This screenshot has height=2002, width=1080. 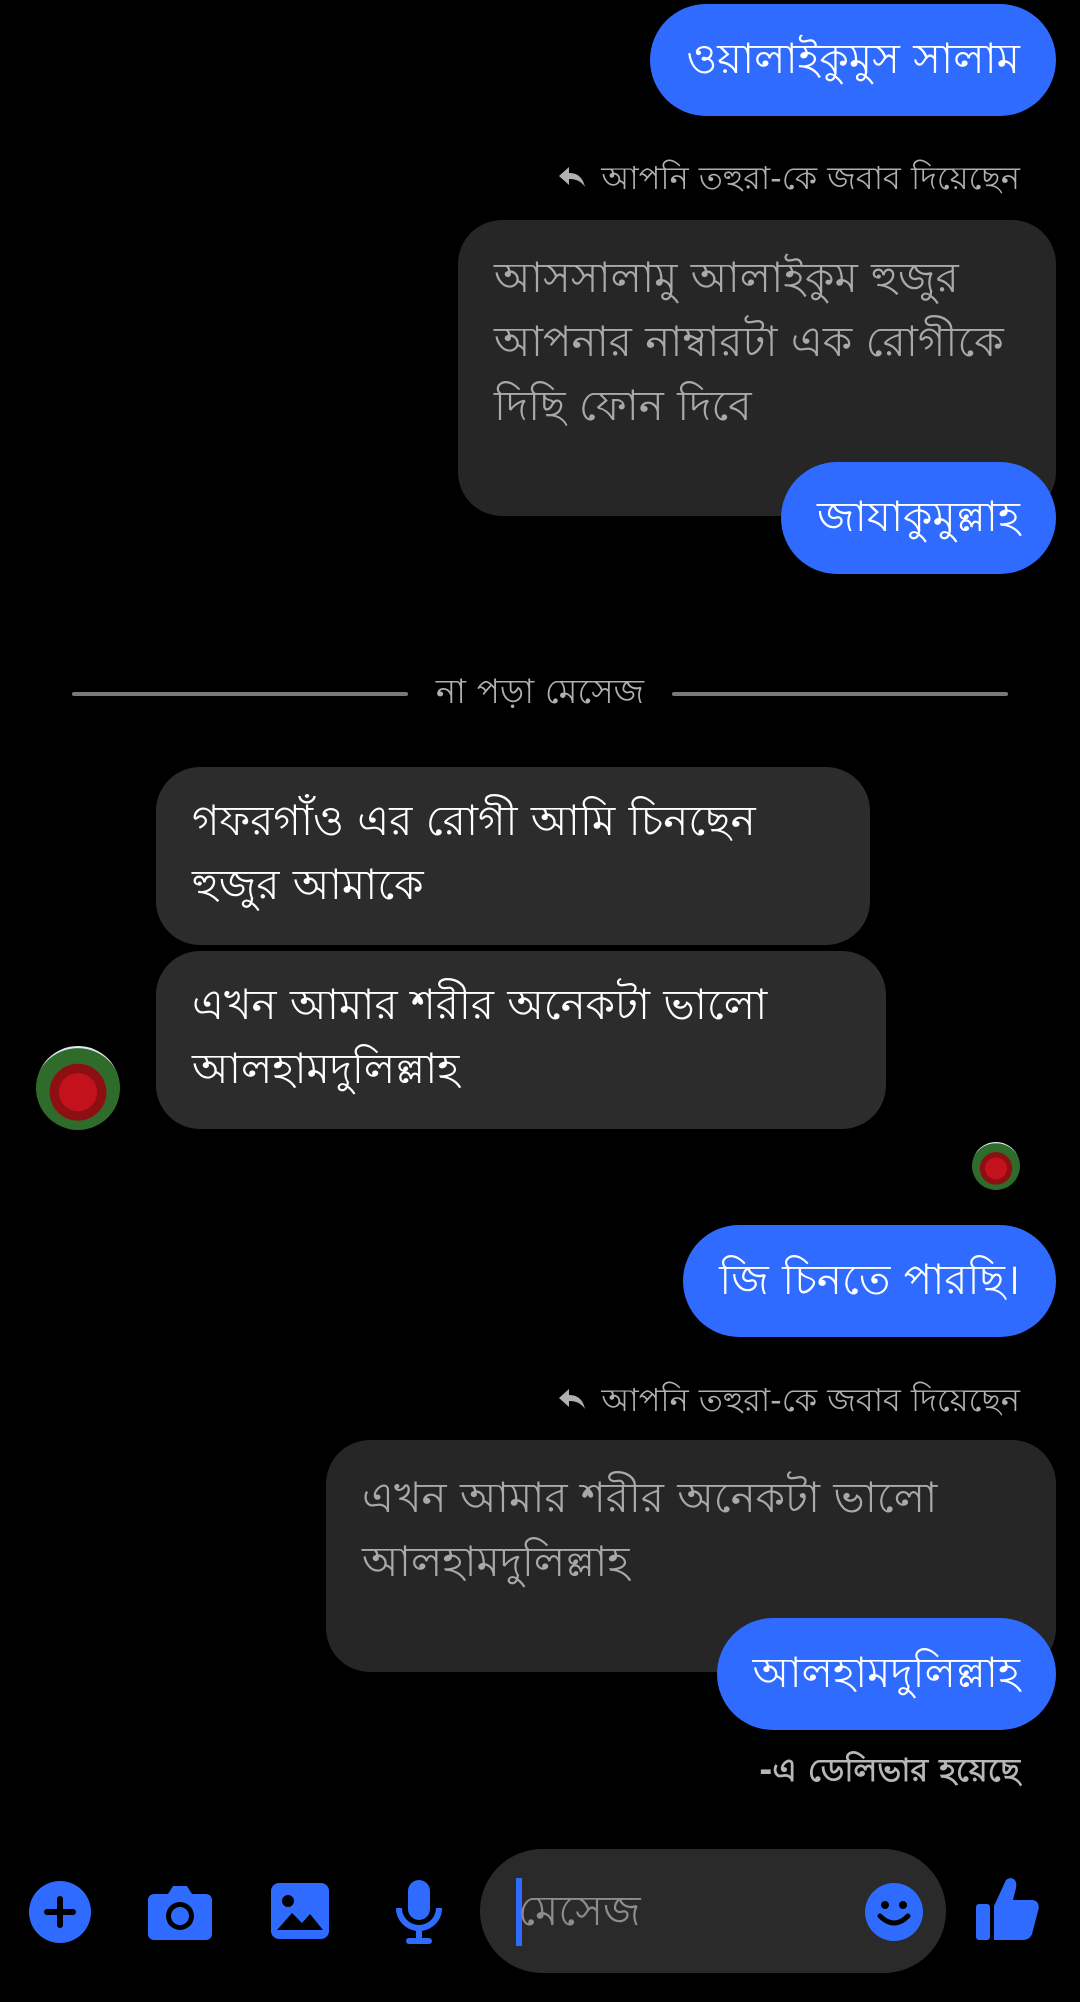 I want to click on outgoing-message: জি চিনতে পারছি।, so click(x=869, y=1281).